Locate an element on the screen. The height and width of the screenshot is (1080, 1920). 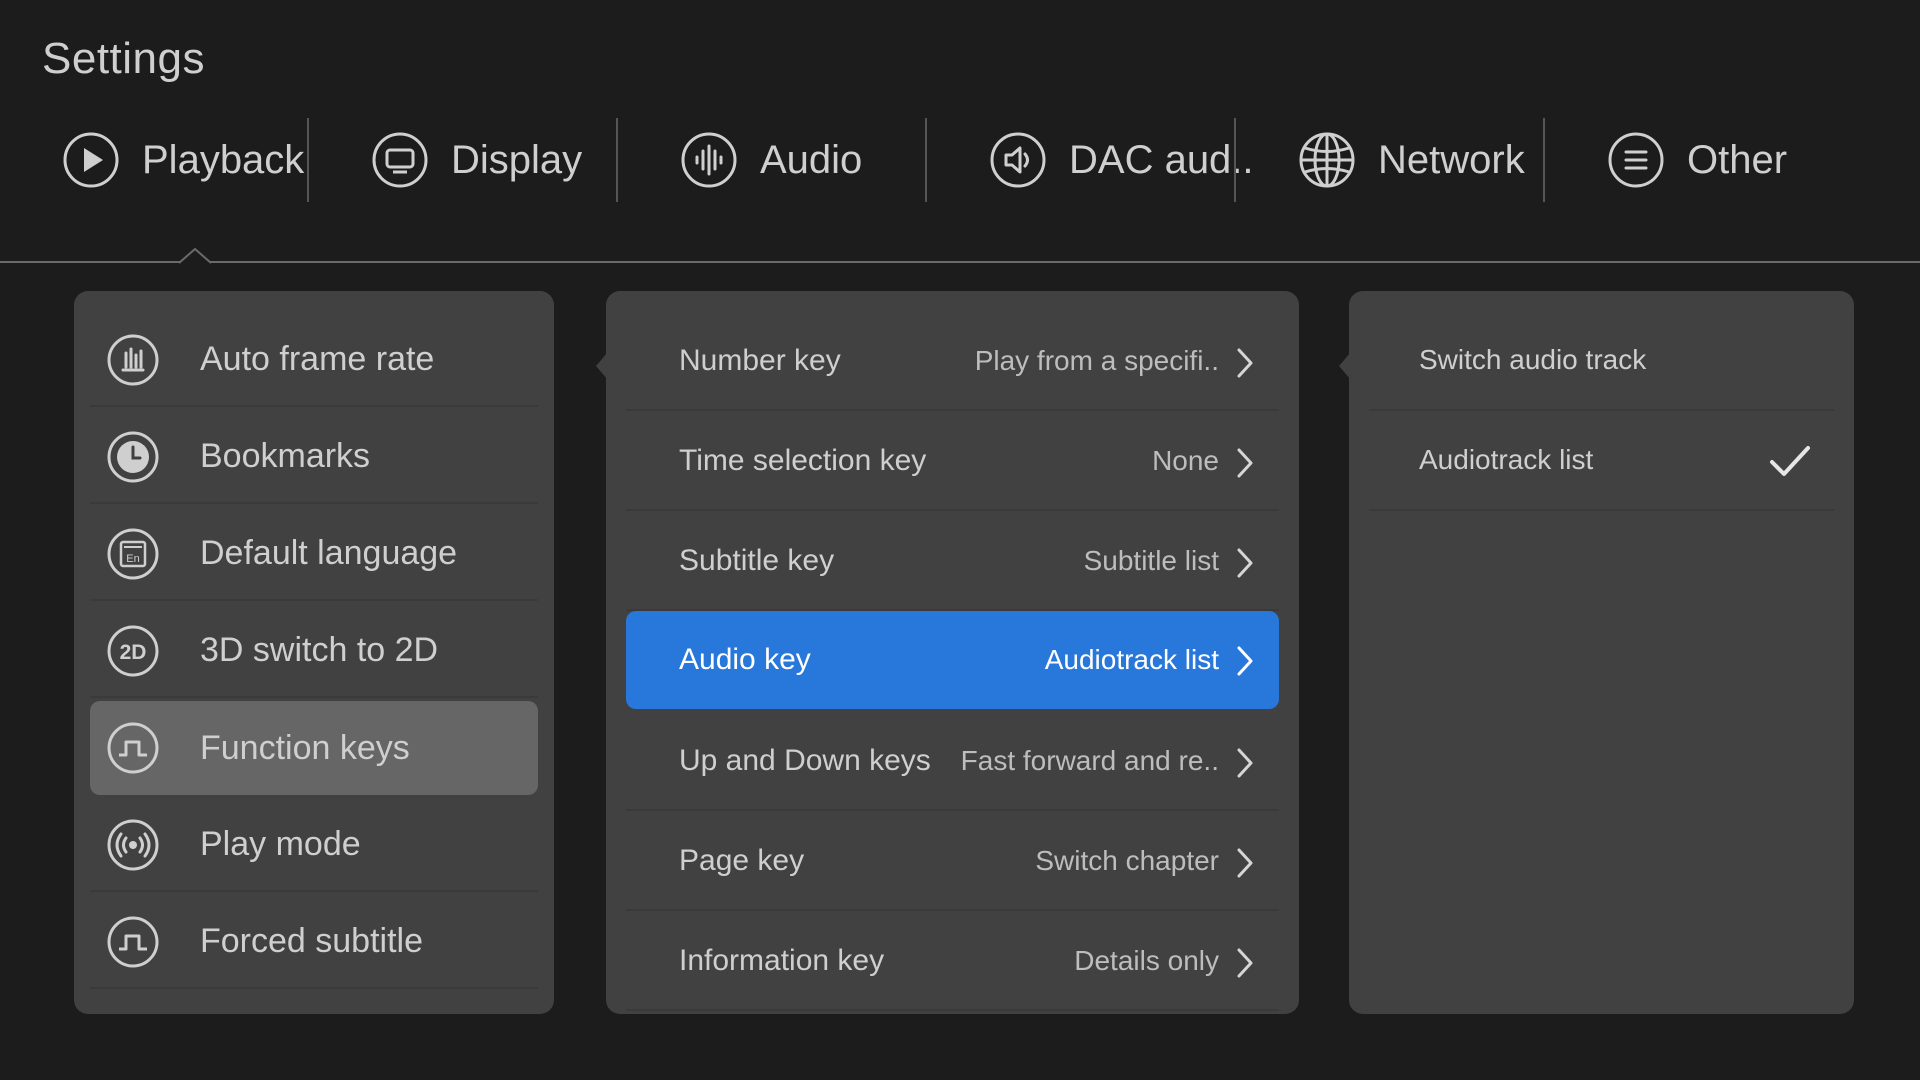
function-key-audio-key: Audio key Audiotrack list is located at coordinates (952, 660).